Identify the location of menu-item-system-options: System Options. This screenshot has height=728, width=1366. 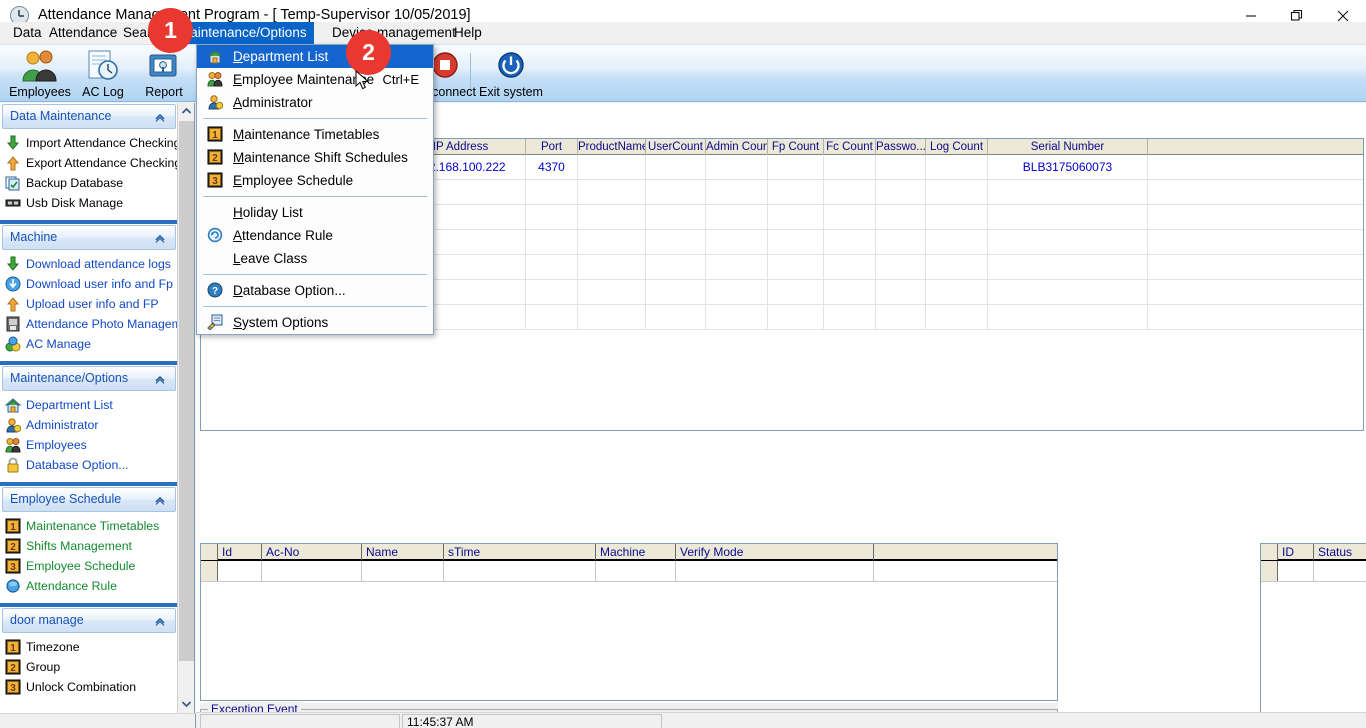
(315, 322).